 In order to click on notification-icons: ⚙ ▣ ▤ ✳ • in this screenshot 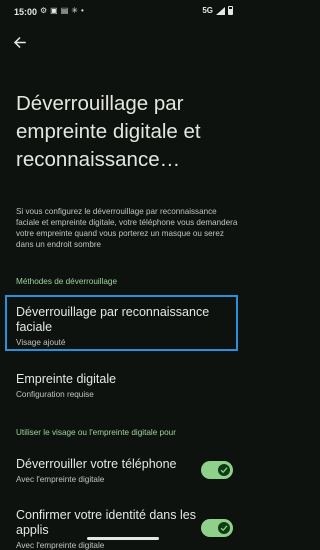, I will do `click(62, 10)`.